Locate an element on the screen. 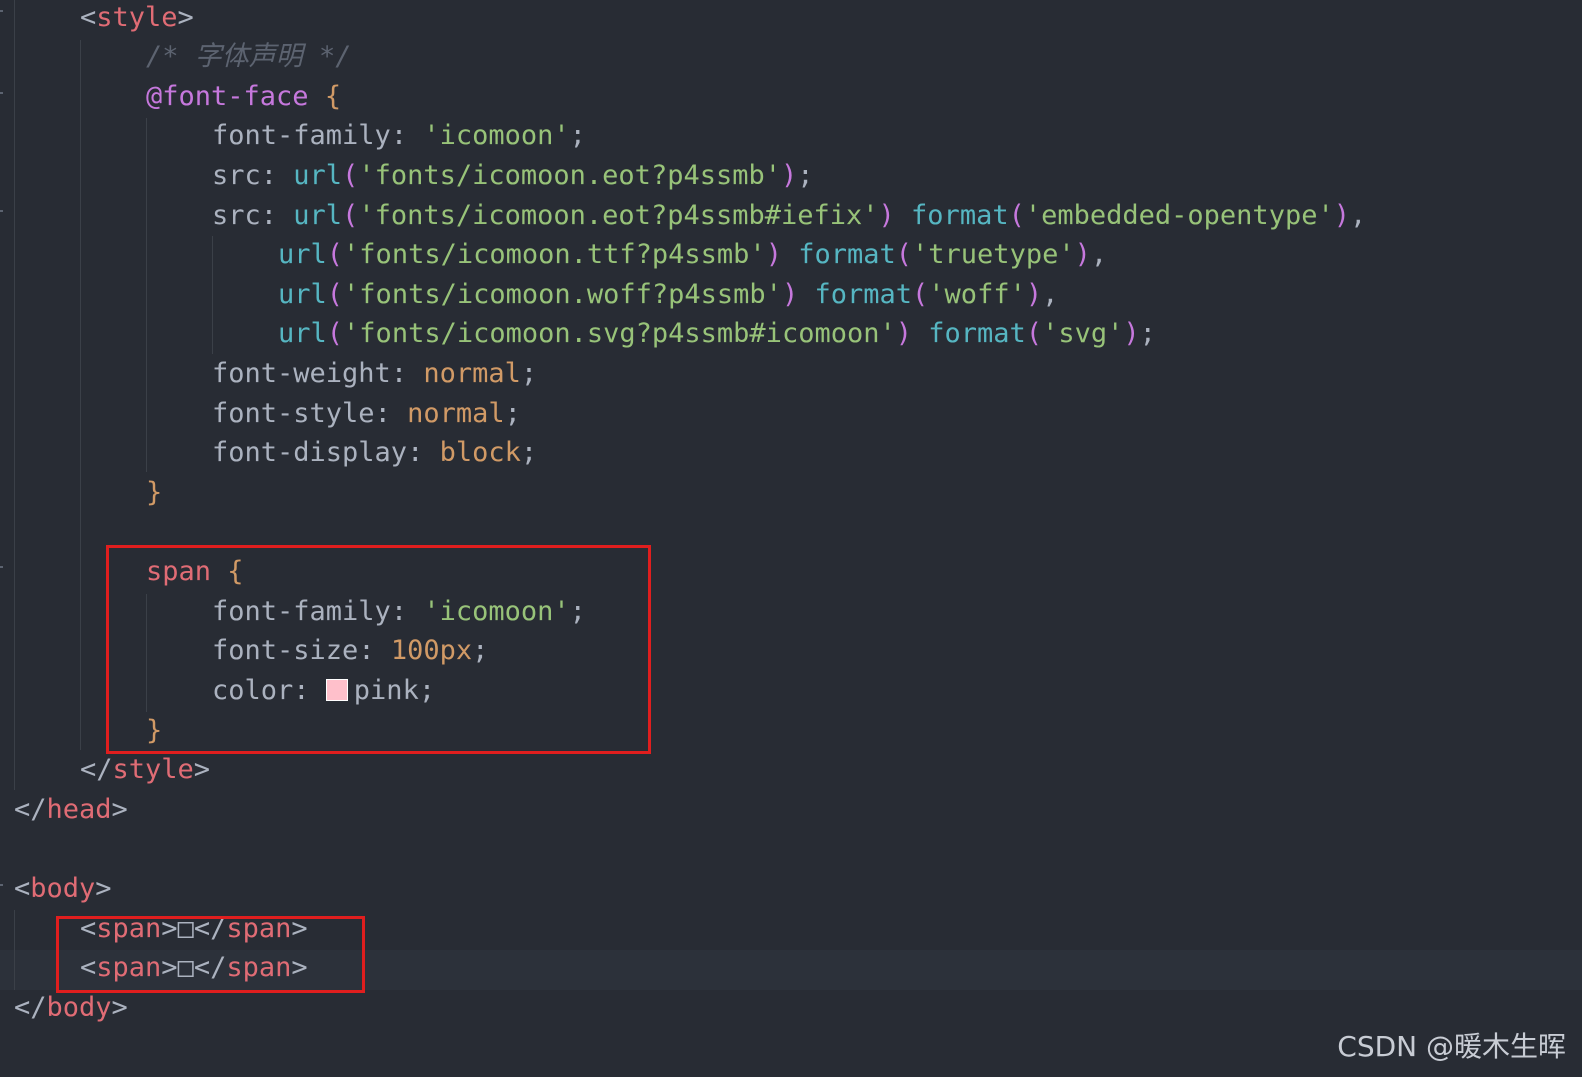 The image size is (1582, 1077). highlight-box-span-elements is located at coordinates (210, 954).